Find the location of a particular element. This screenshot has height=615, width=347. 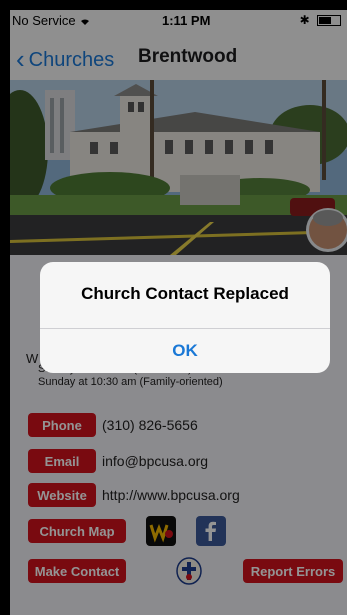

alert-title: Church Contact Replaced is located at coordinates (185, 293).